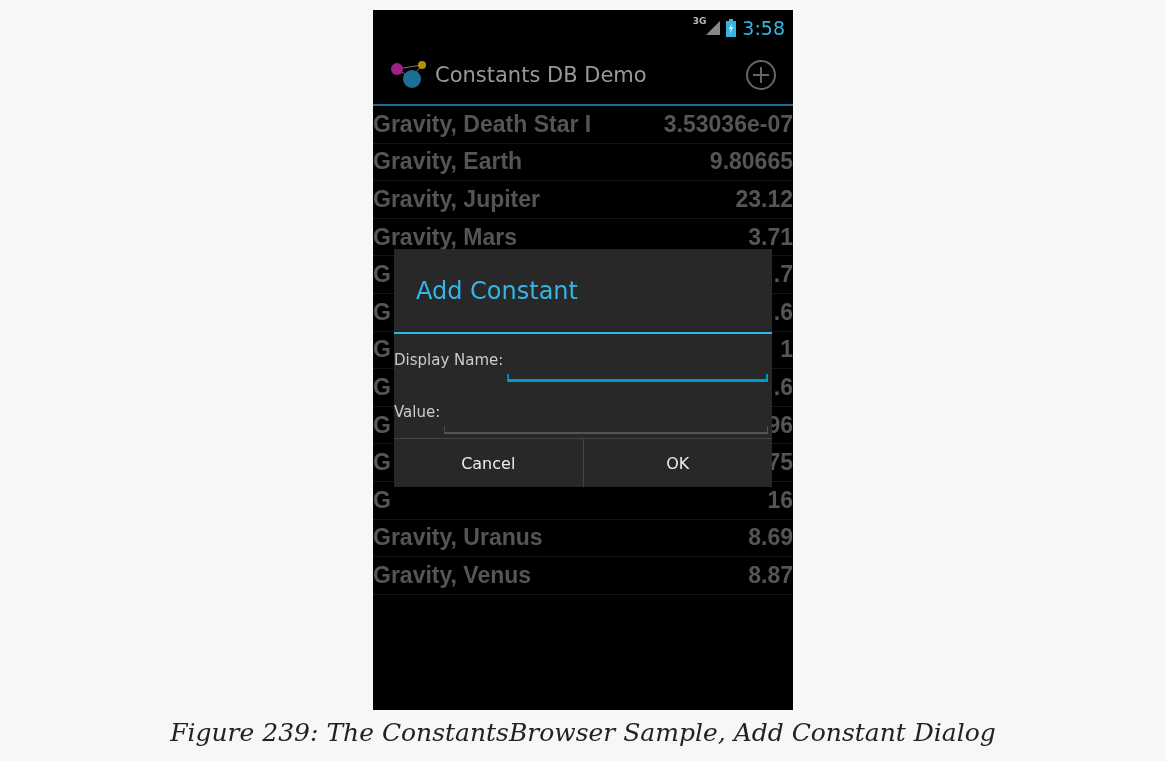 This screenshot has height=761, width=1166. Describe the element at coordinates (583, 576) in the screenshot. I see `list-row: Gravity, Venus 8.87` at that location.